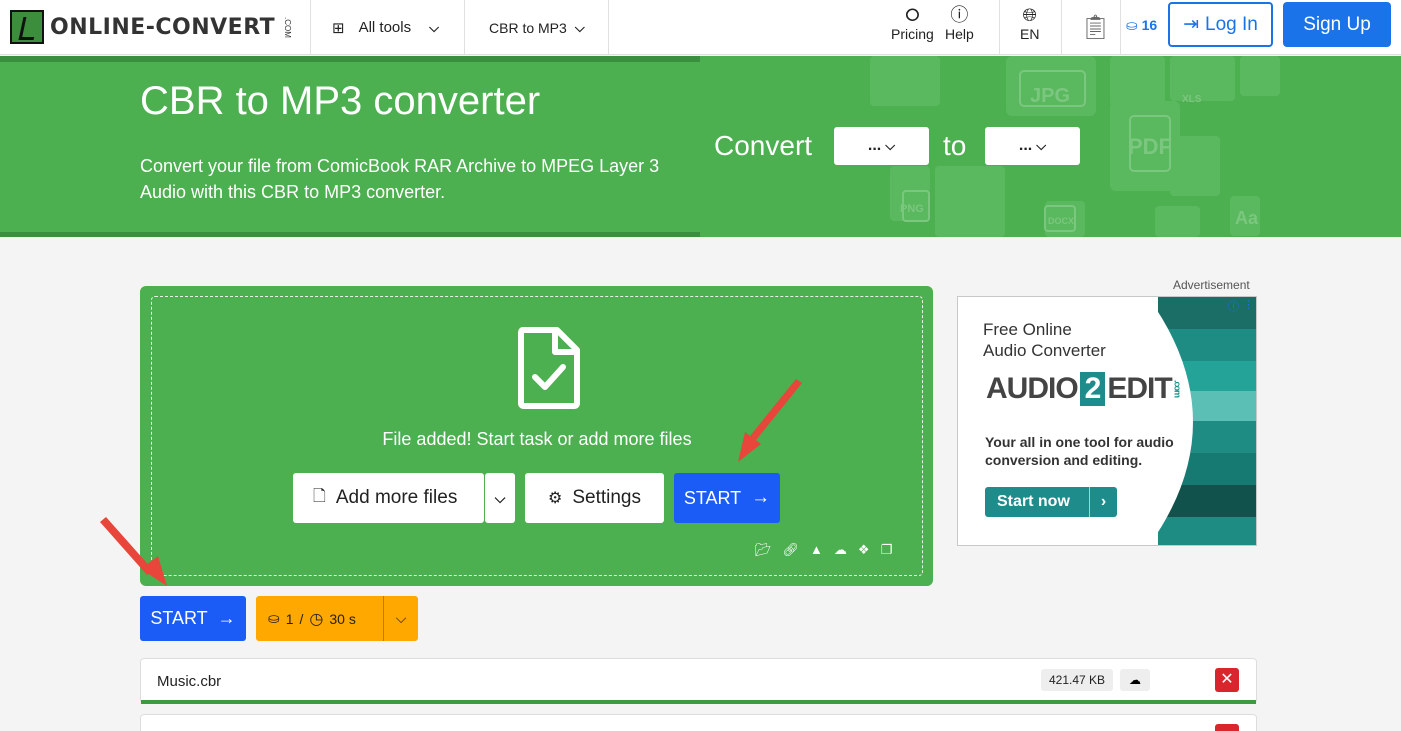  Describe the element at coordinates (912, 209) in the screenshot. I see `svg-text: PNG` at that location.